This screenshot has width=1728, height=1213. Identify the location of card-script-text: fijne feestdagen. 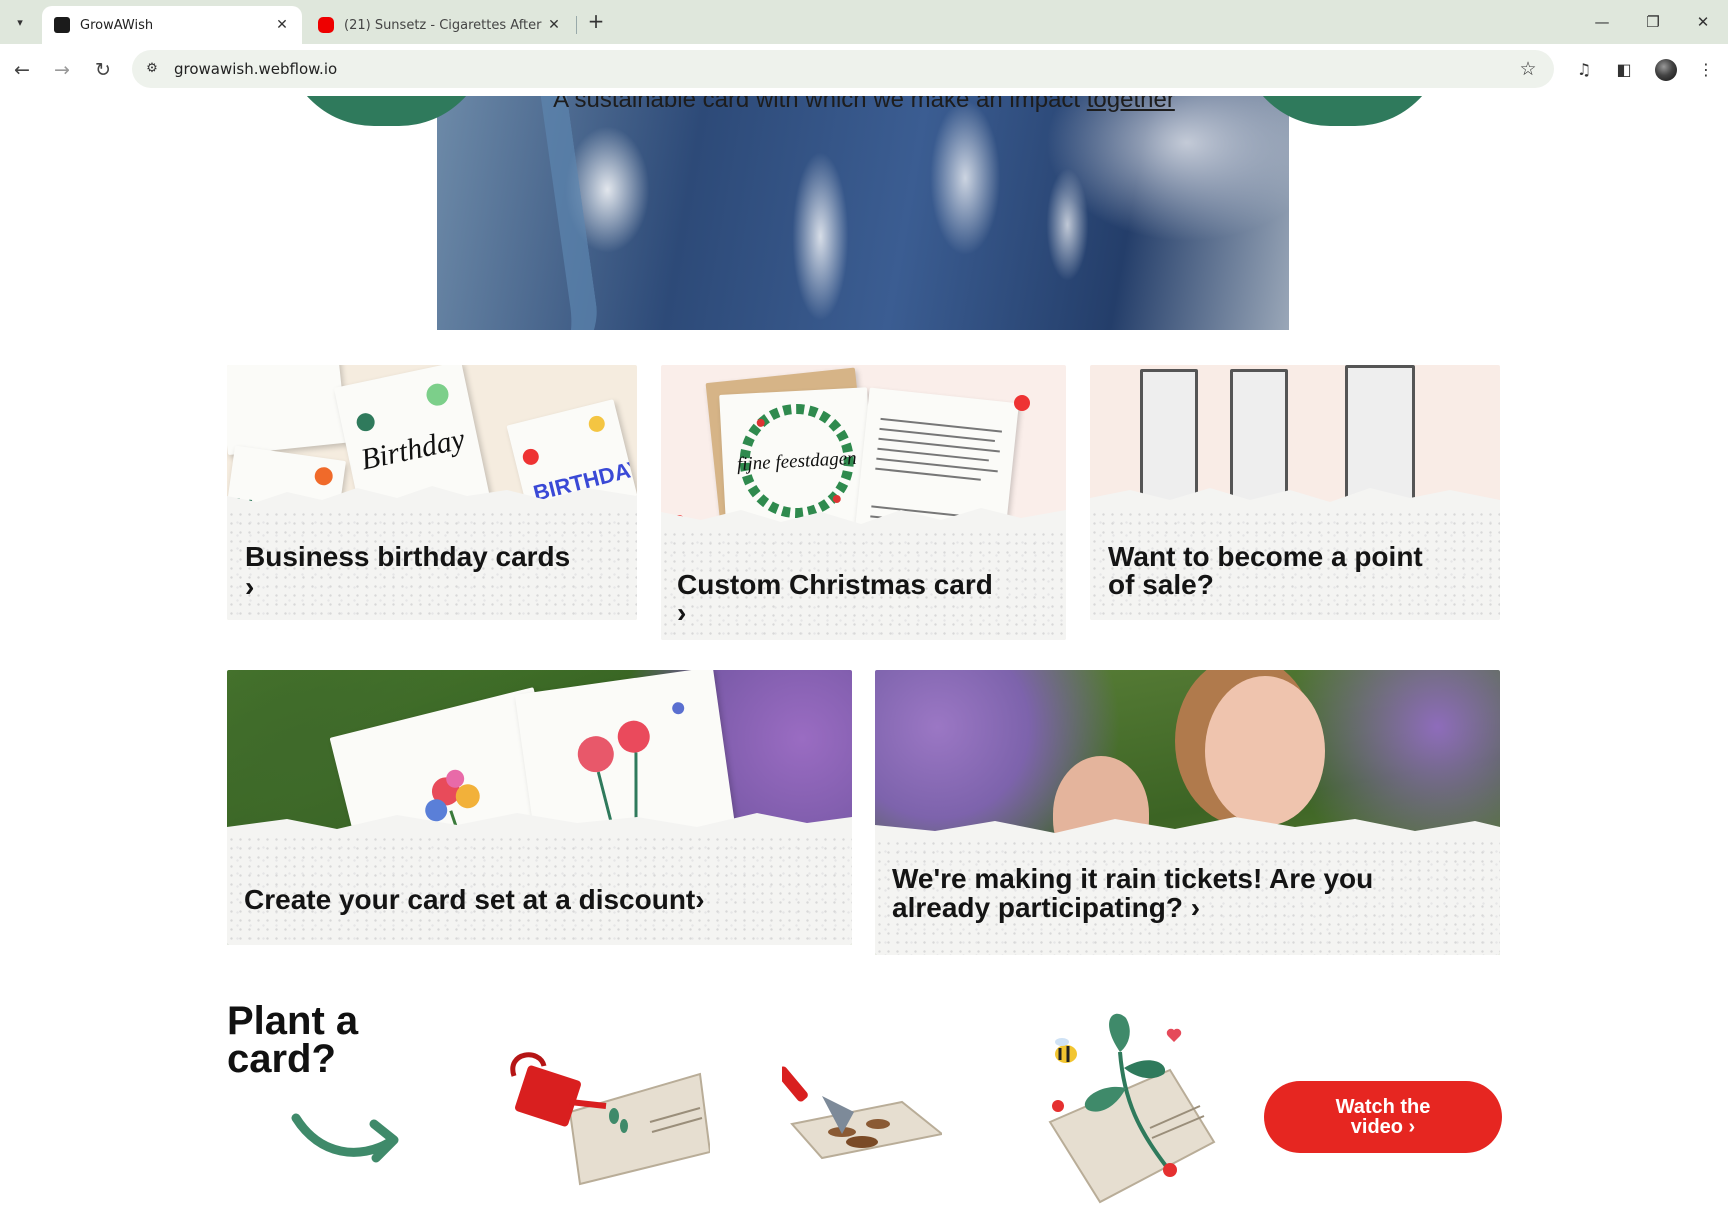
(796, 461).